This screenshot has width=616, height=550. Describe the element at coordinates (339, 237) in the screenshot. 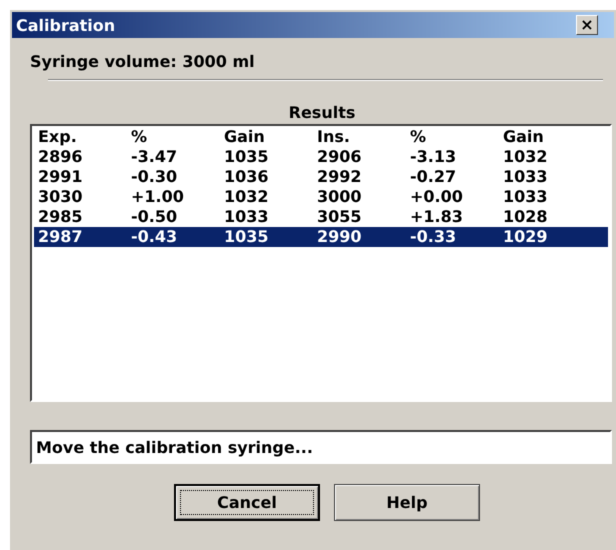

I see `table-cell-text: 2990` at that location.